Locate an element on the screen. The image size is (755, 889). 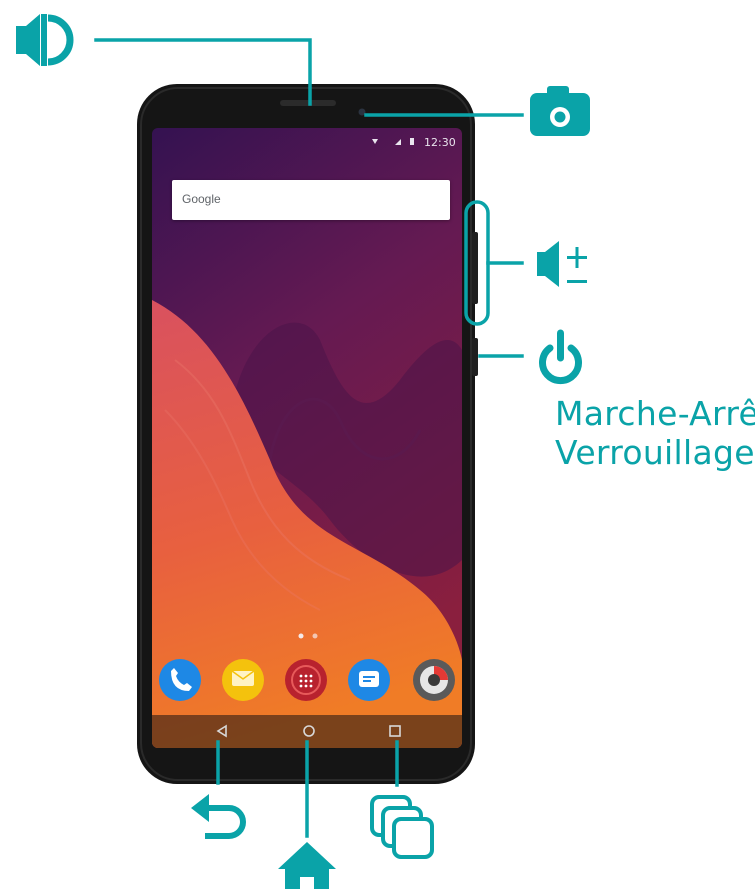
sms-app-icon is located at coordinates (369, 680).